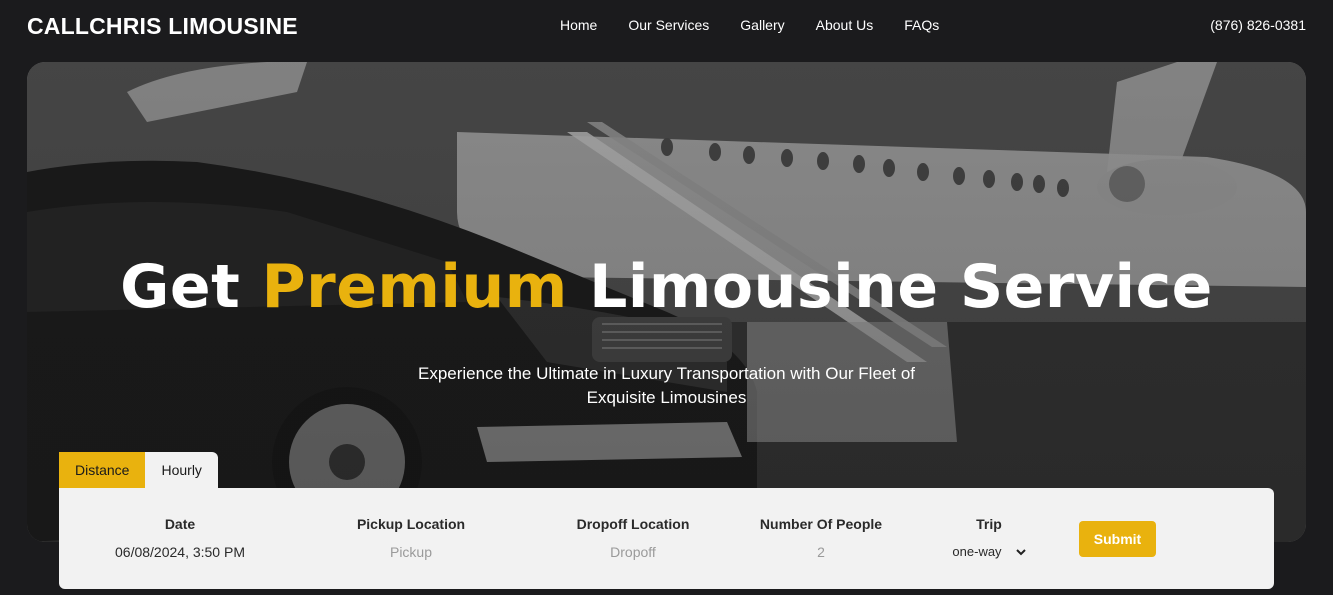  Describe the element at coordinates (180, 538) in the screenshot. I see `date-field: Date 06/08/2024, 3:50 PM` at that location.